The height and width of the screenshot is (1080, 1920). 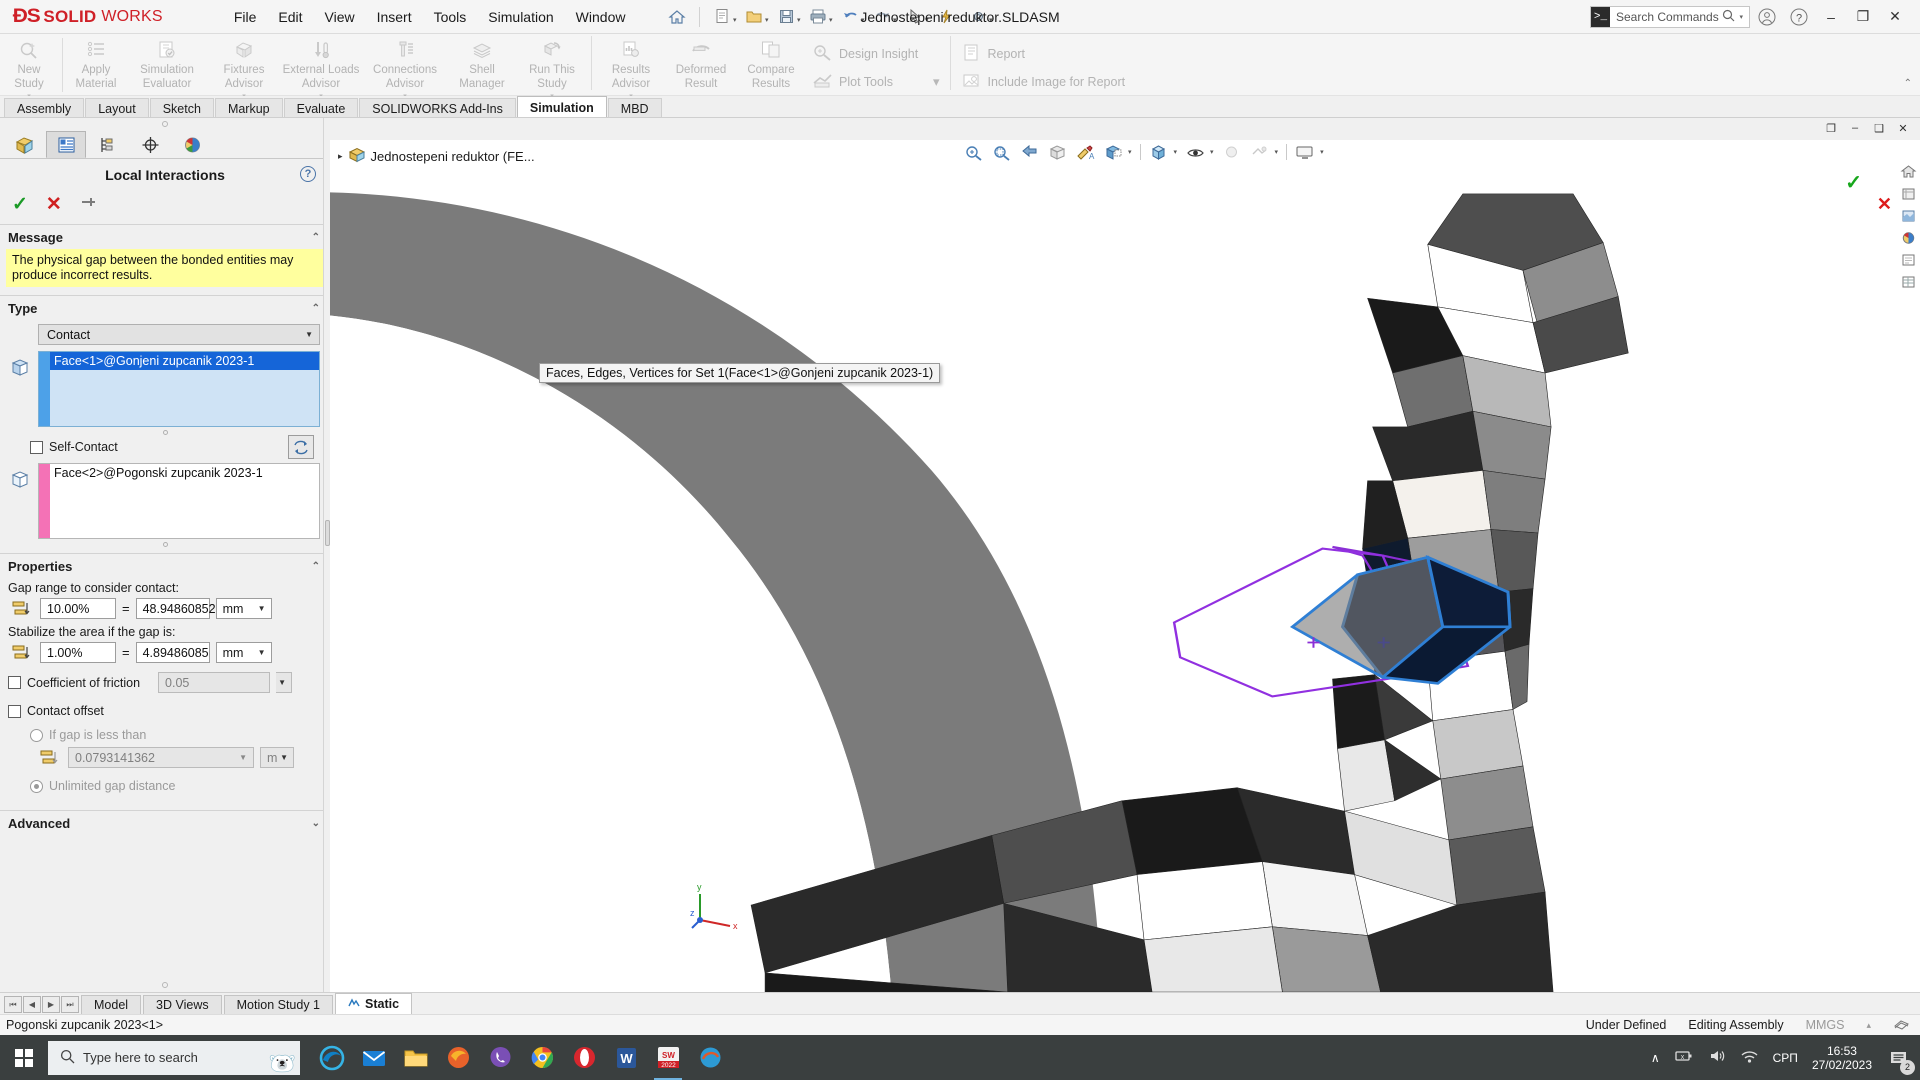 What do you see at coordinates (24, 1057) in the screenshot?
I see `windows-start-icon` at bounding box center [24, 1057].